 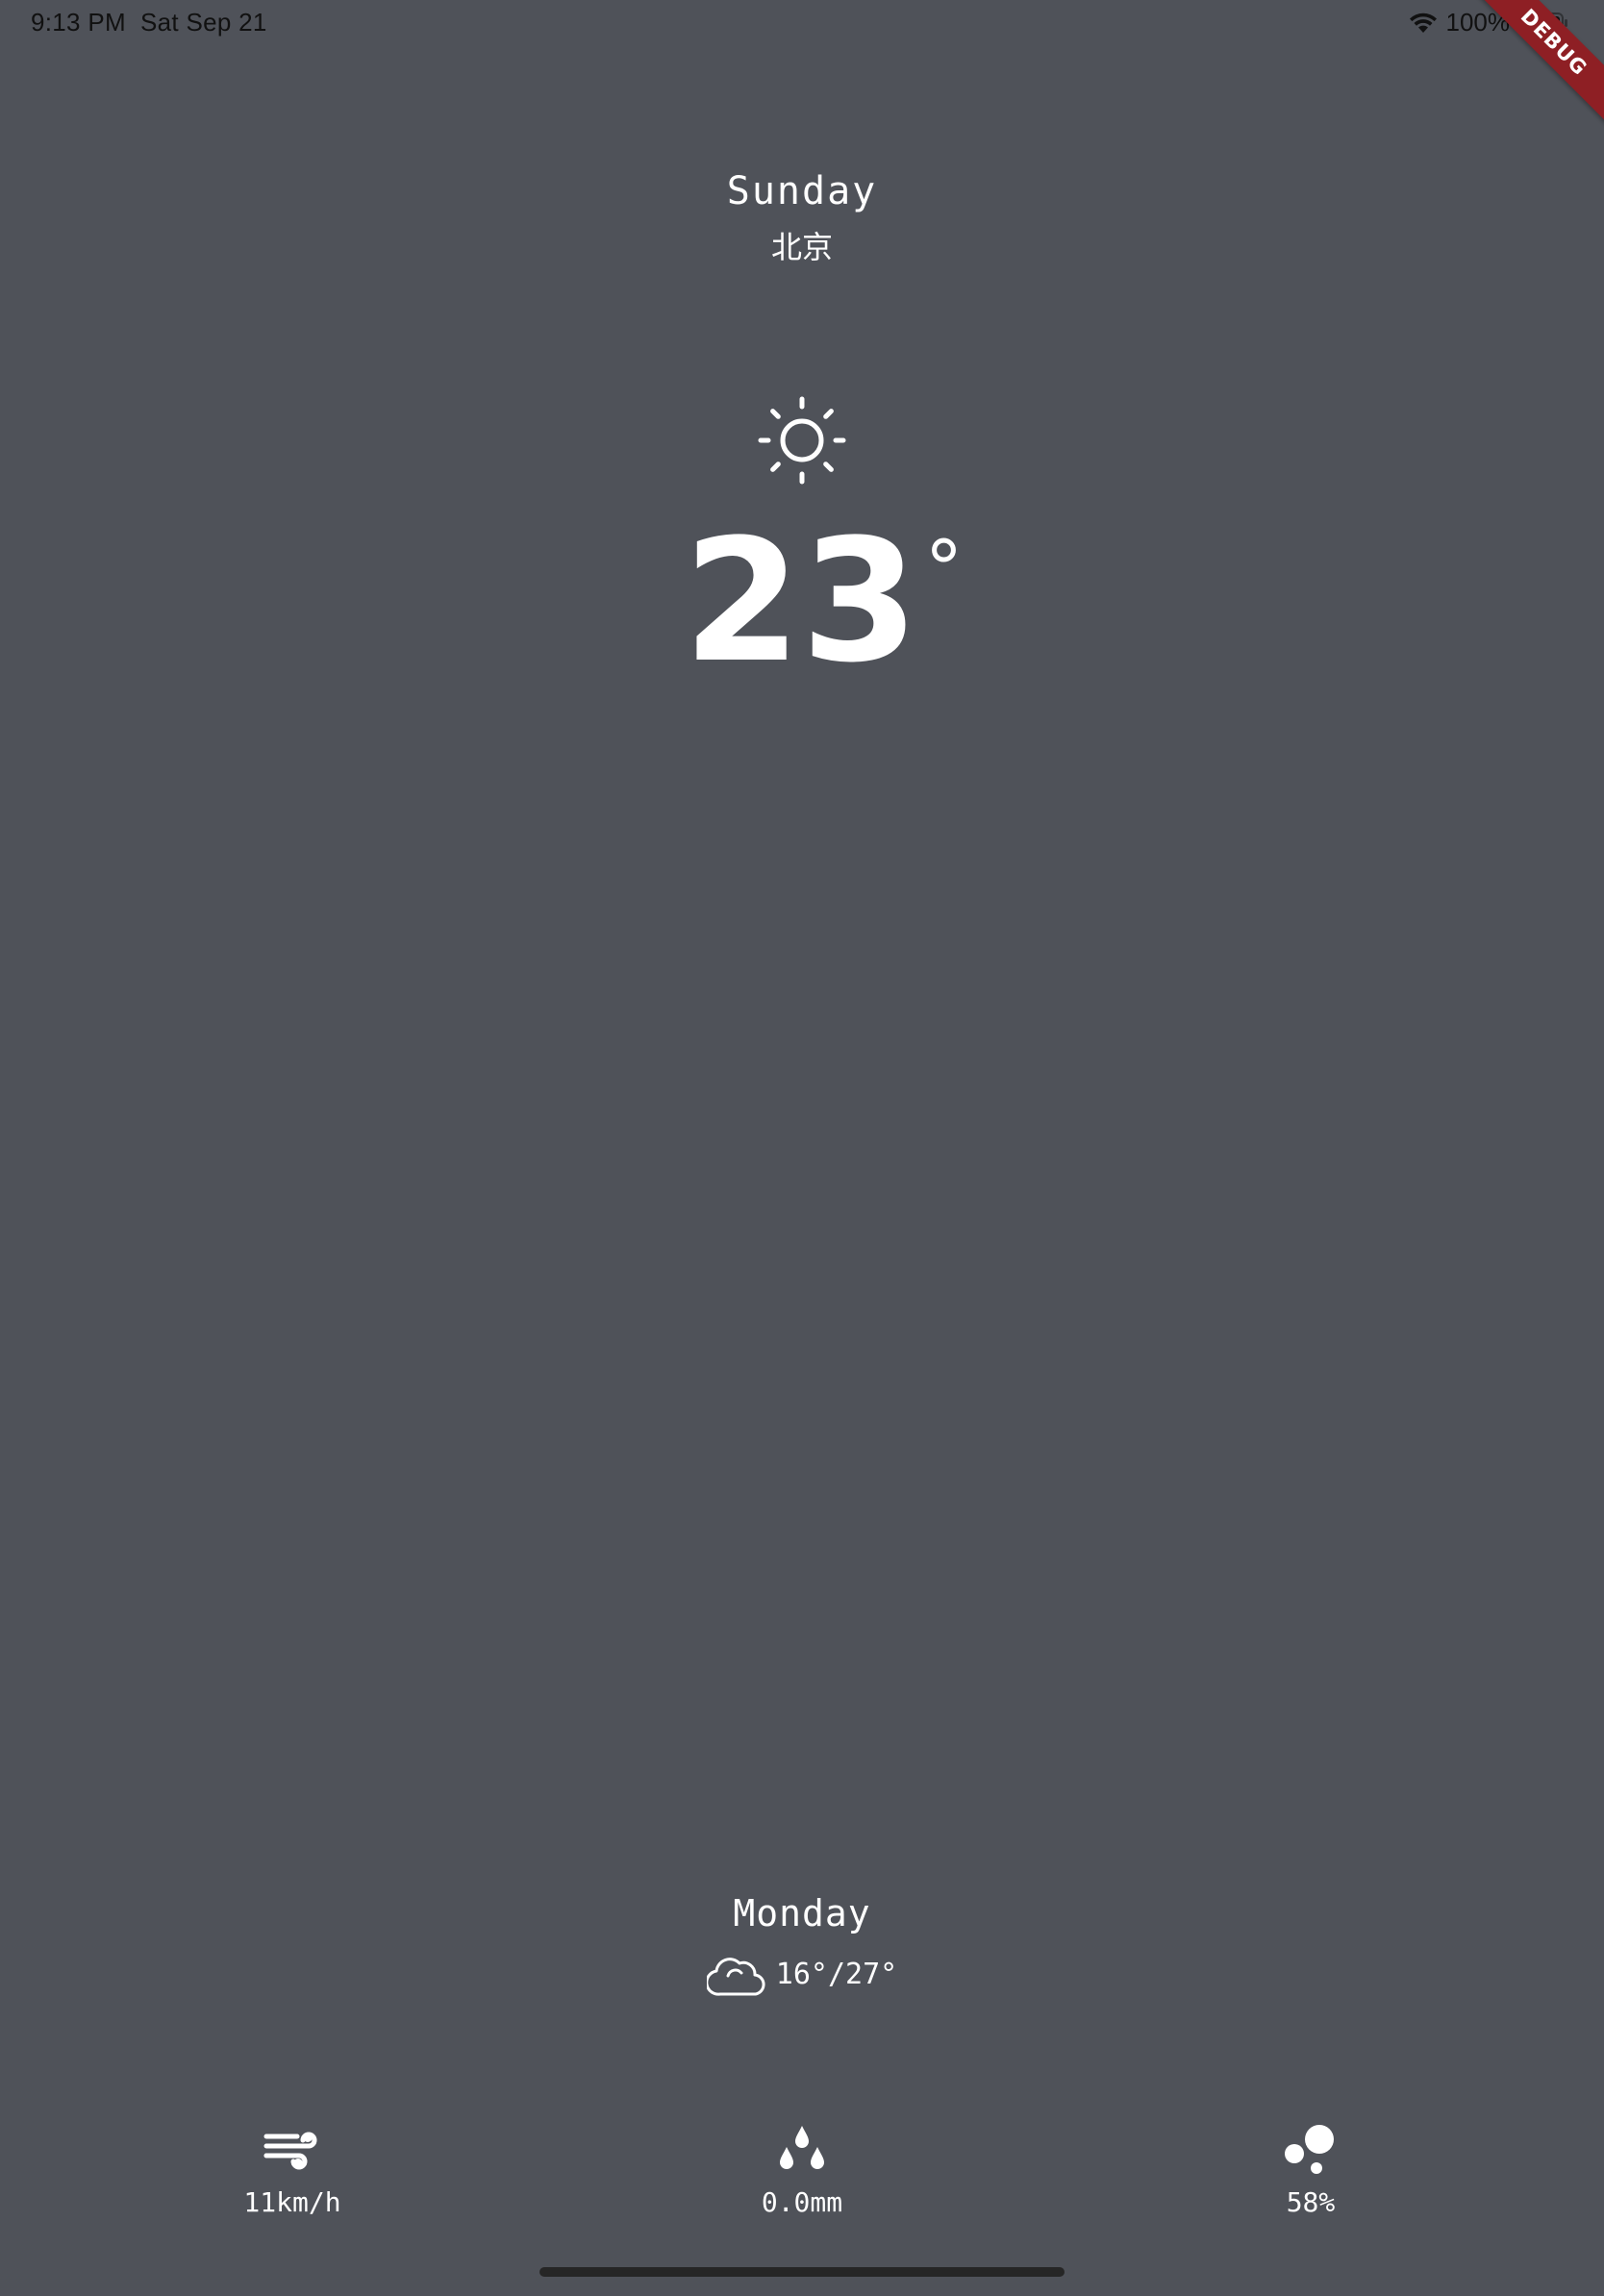 What do you see at coordinates (78, 22) in the screenshot?
I see `status-time: 9:13 PM` at bounding box center [78, 22].